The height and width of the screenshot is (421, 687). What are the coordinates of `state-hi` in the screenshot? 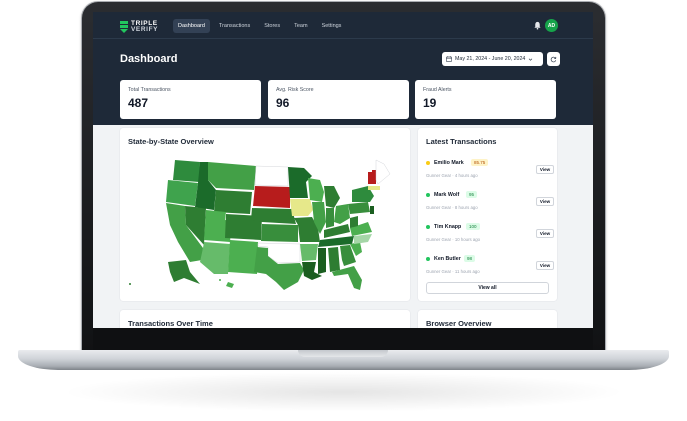 It's located at (230, 285).